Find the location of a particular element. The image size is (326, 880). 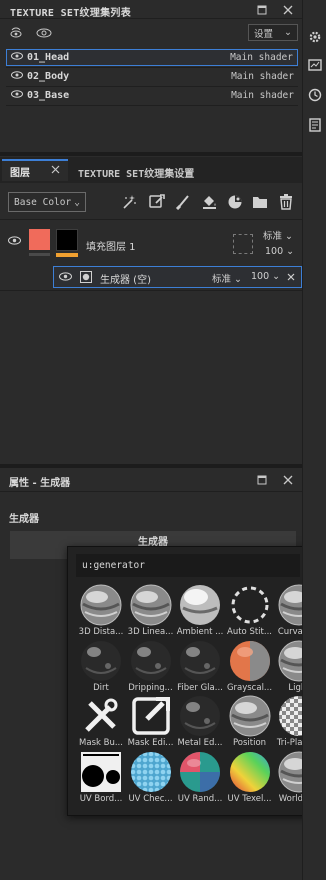

texture-set-shader: Main shader is located at coordinates (261, 57).